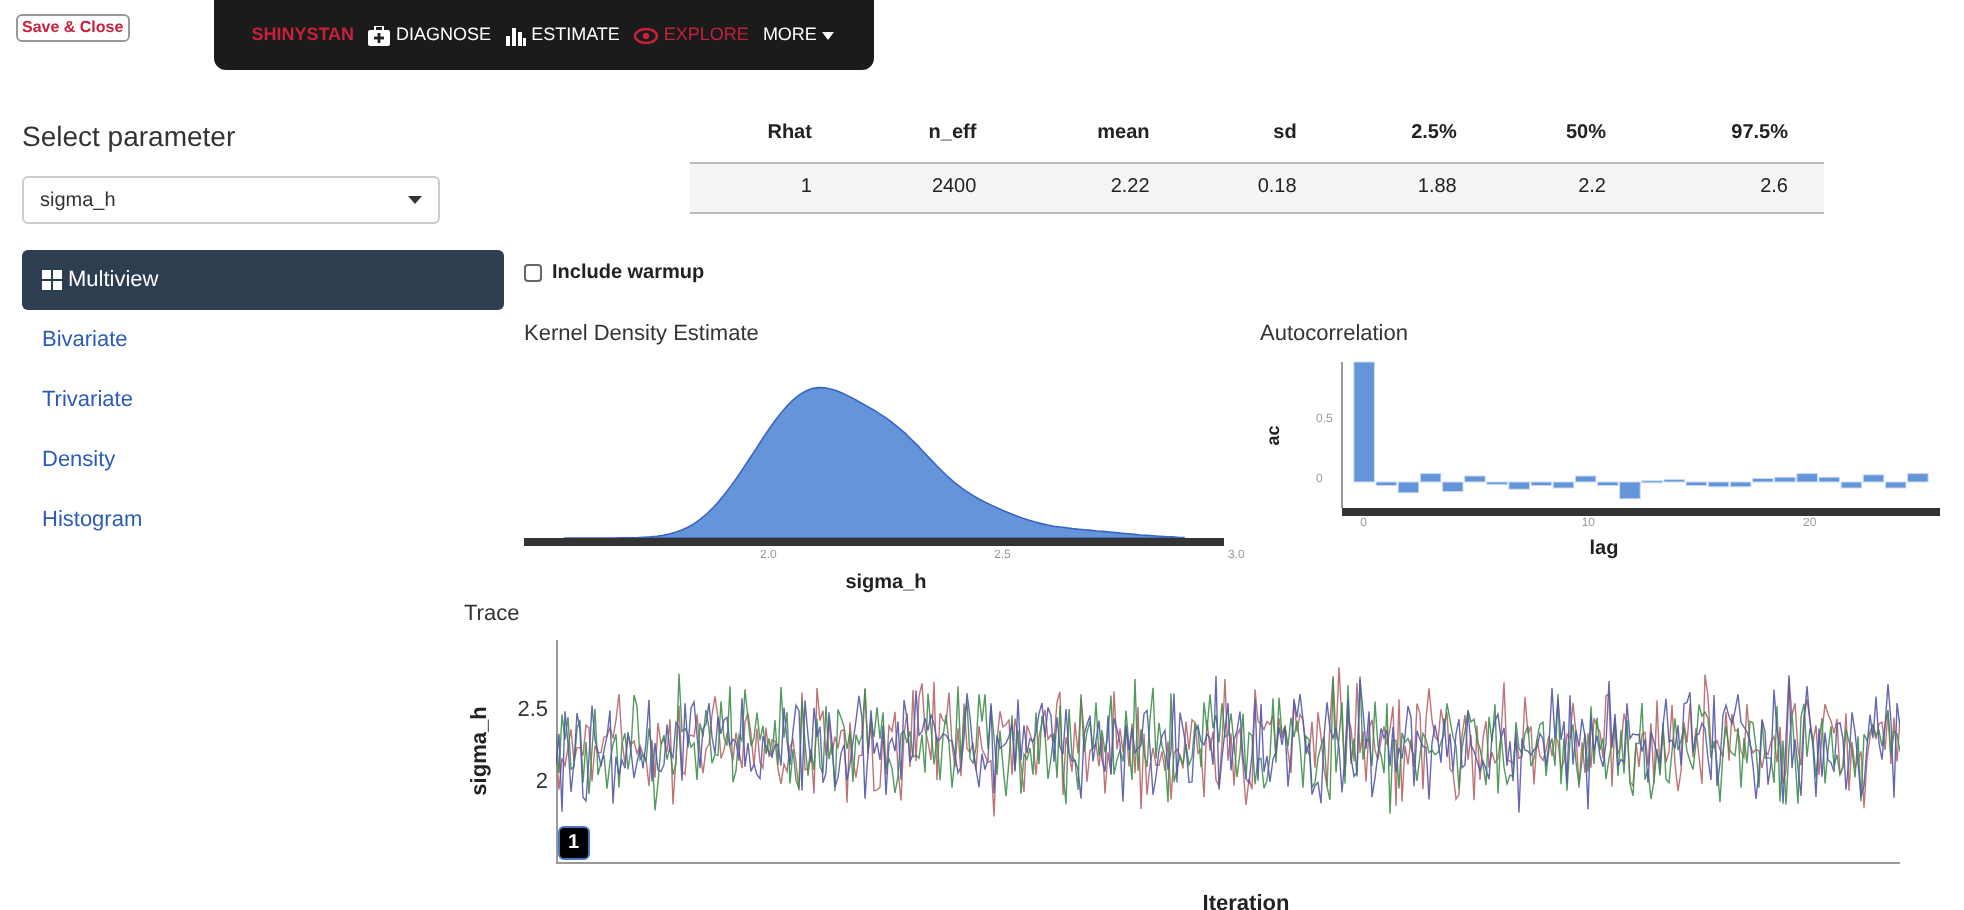  Describe the element at coordinates (930, 187) in the screenshot. I see `table-cell: 2400` at that location.